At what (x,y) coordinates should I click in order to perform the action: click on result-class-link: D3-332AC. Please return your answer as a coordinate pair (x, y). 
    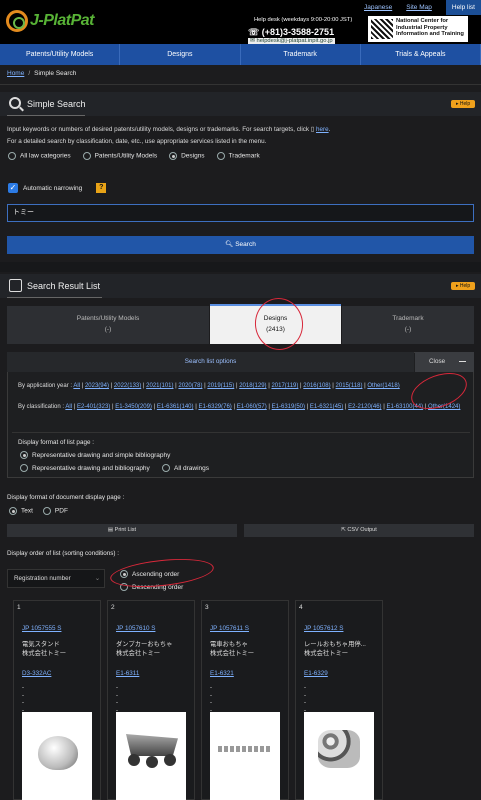
    Looking at the image, I should click on (36, 673).